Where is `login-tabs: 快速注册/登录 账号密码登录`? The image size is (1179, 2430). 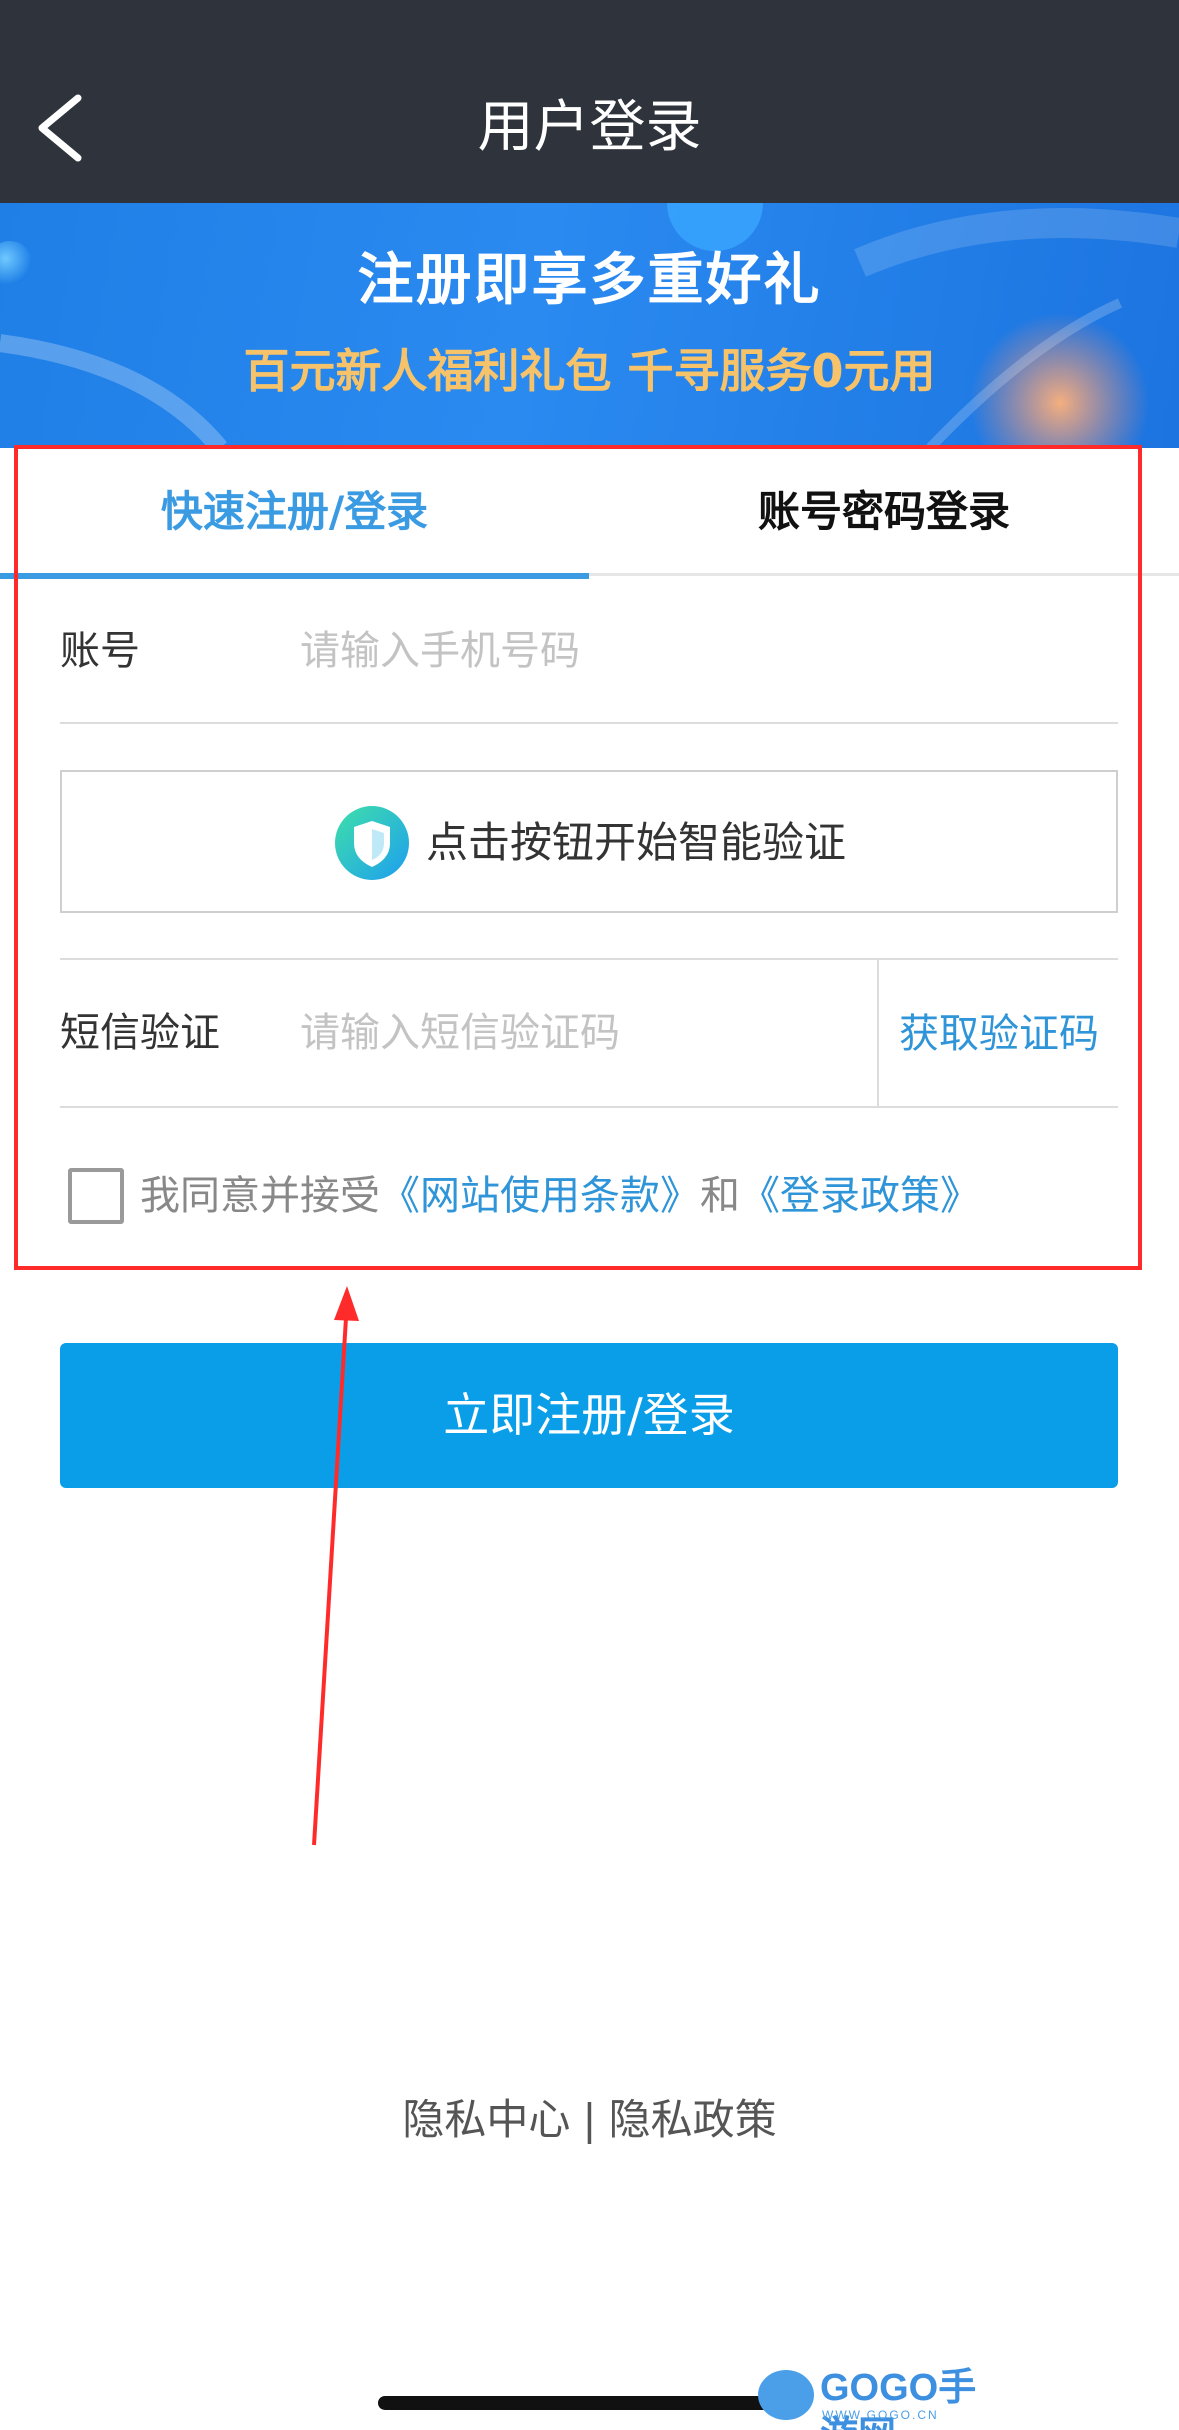 login-tabs: 快速注册/登录 账号密码登录 is located at coordinates (589, 513).